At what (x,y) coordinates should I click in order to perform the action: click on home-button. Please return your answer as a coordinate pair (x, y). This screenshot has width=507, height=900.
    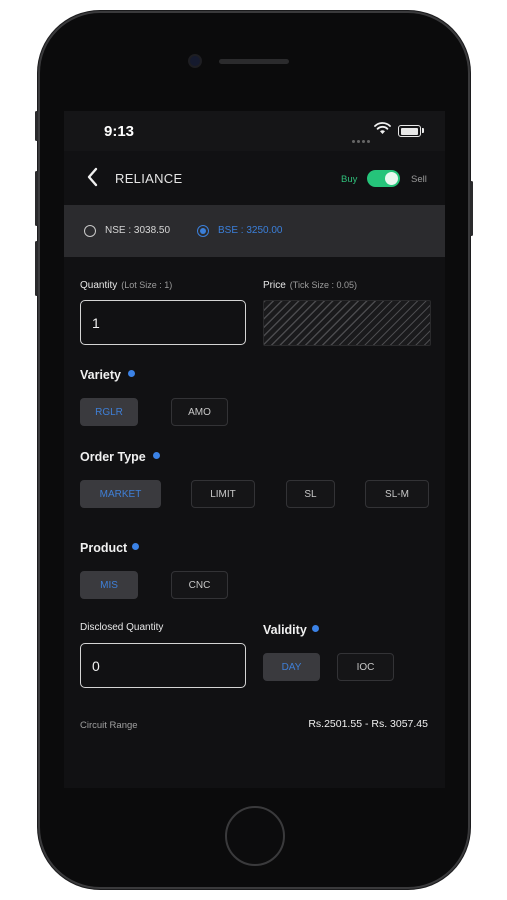
    Looking at the image, I should click on (255, 836).